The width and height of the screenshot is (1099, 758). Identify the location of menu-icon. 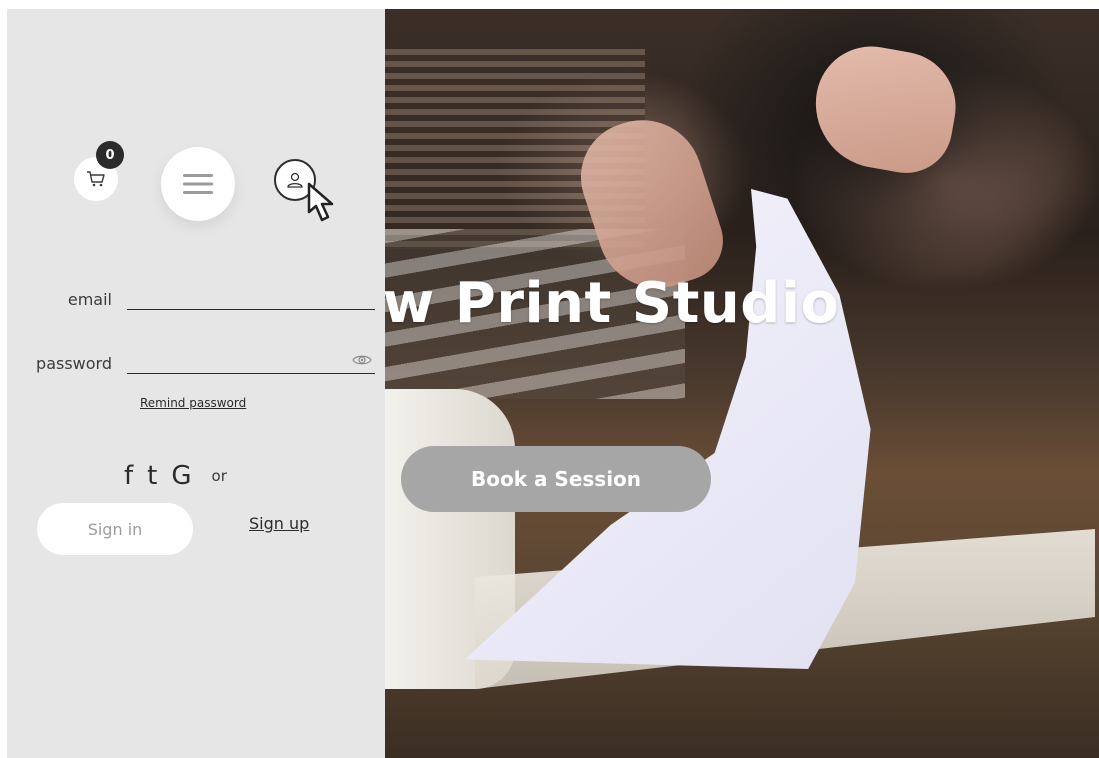
(198, 184).